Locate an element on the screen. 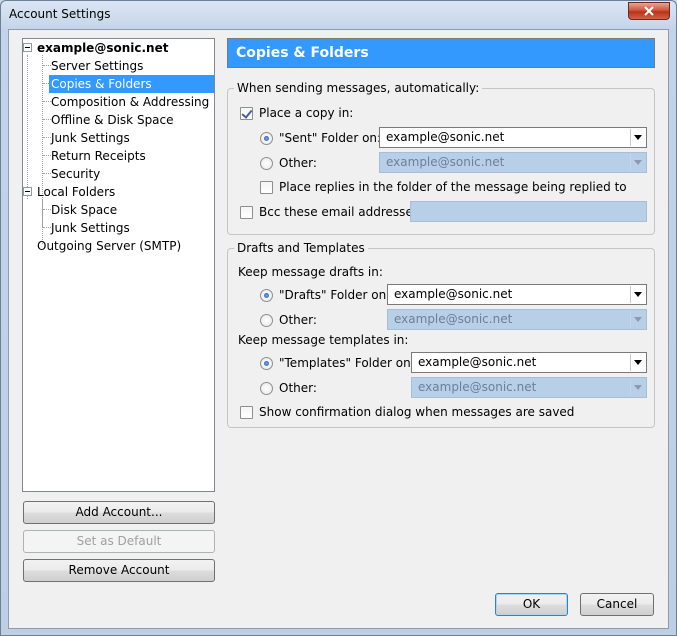 The image size is (677, 636). tree-item-copies-folders: Copies & Folders is located at coordinates (131, 84).